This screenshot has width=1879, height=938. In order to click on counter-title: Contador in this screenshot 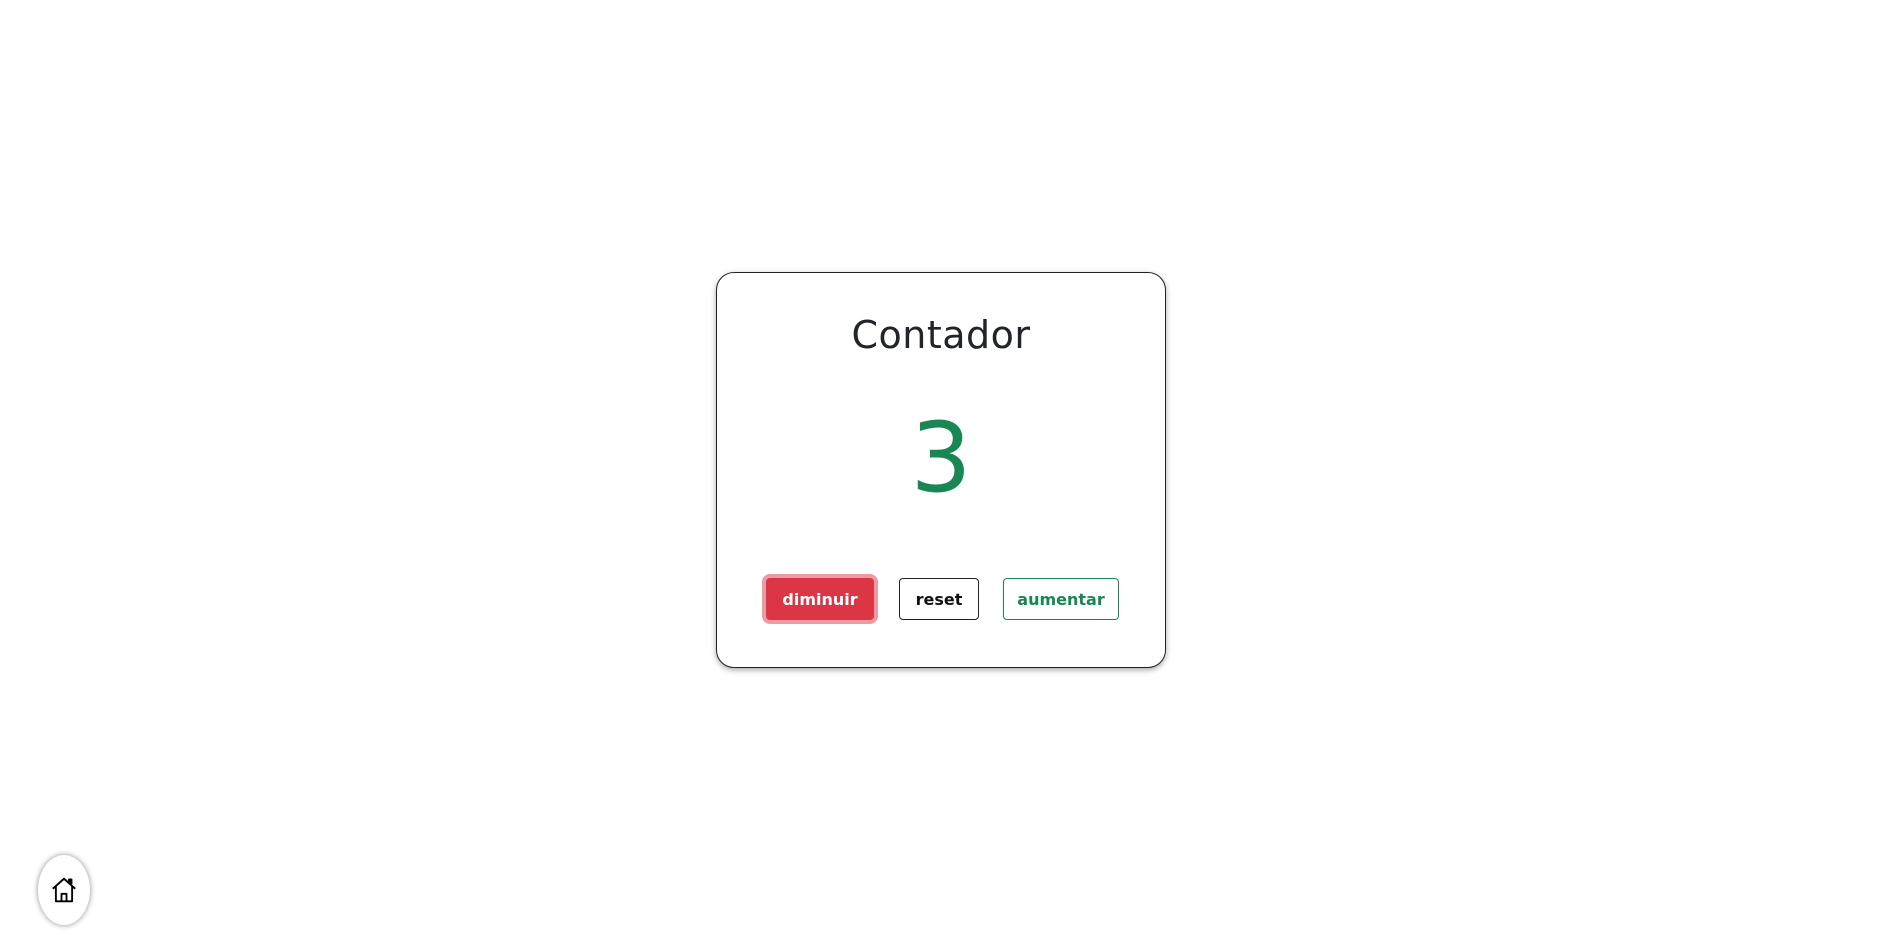, I will do `click(941, 335)`.